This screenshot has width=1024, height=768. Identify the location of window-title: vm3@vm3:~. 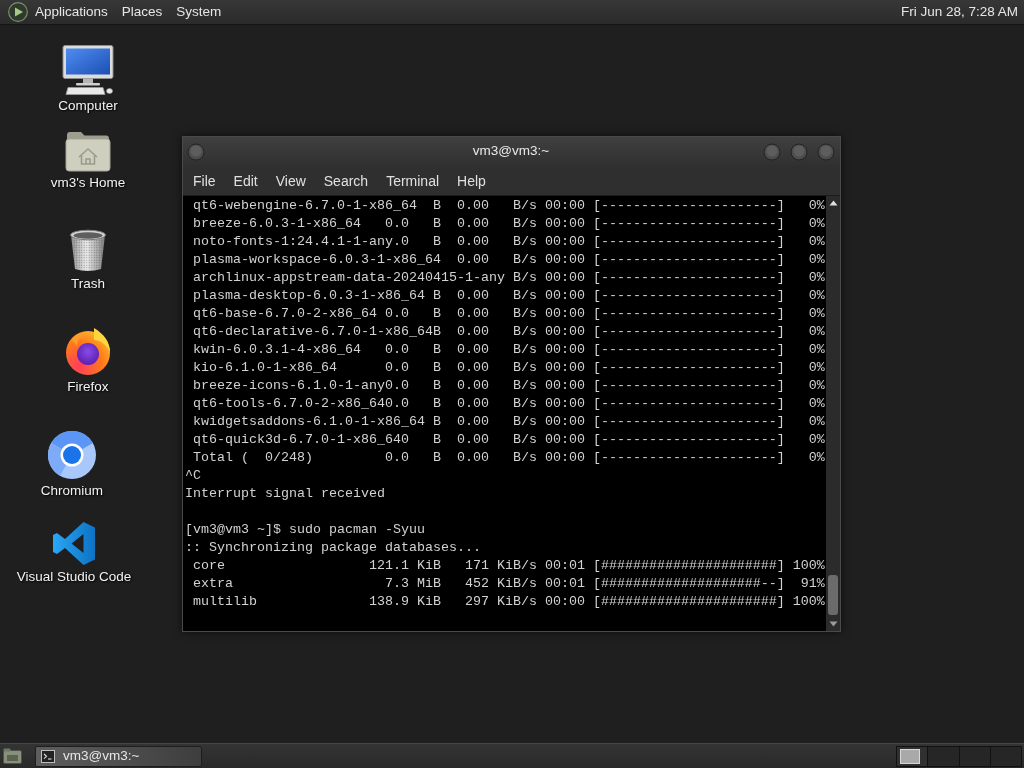
(511, 151).